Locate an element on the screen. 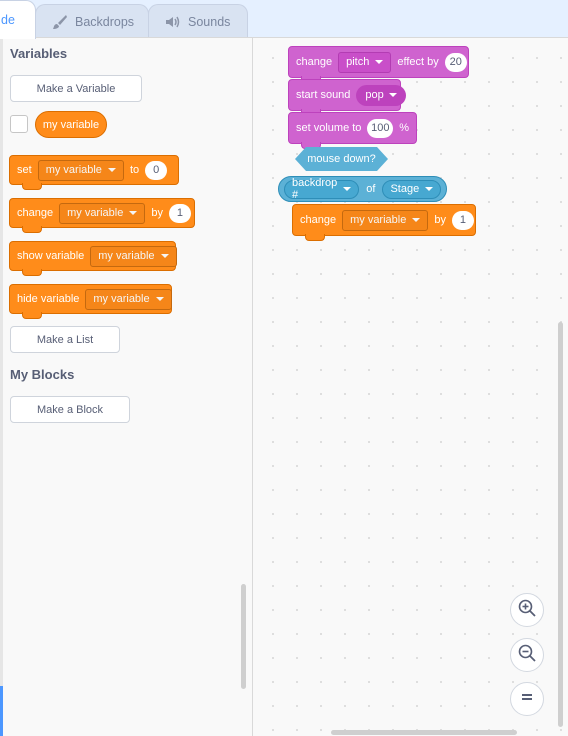  set-volume-block: set volume to 100 % is located at coordinates (352, 130).